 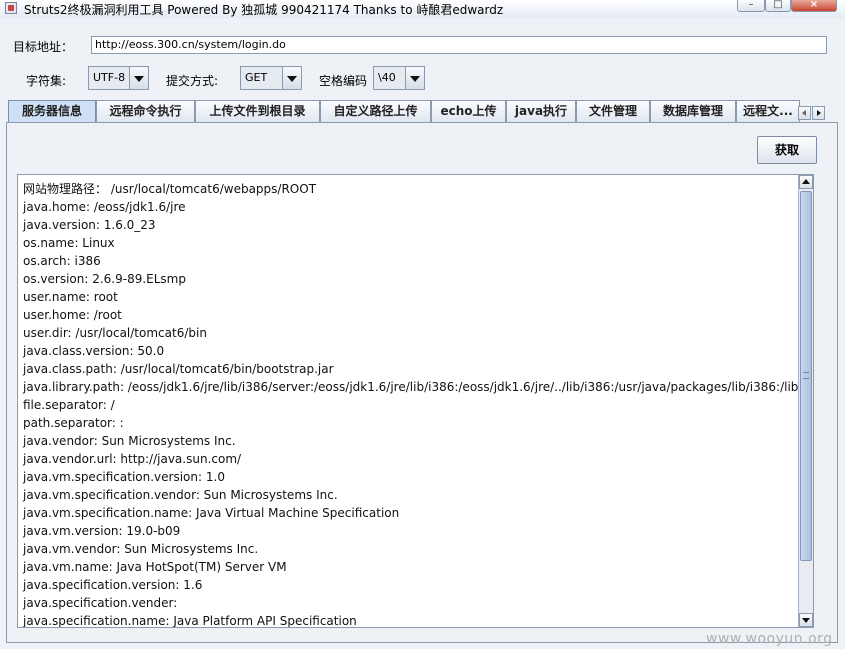 I want to click on output-line: user.name: root, so click(x=70, y=297).